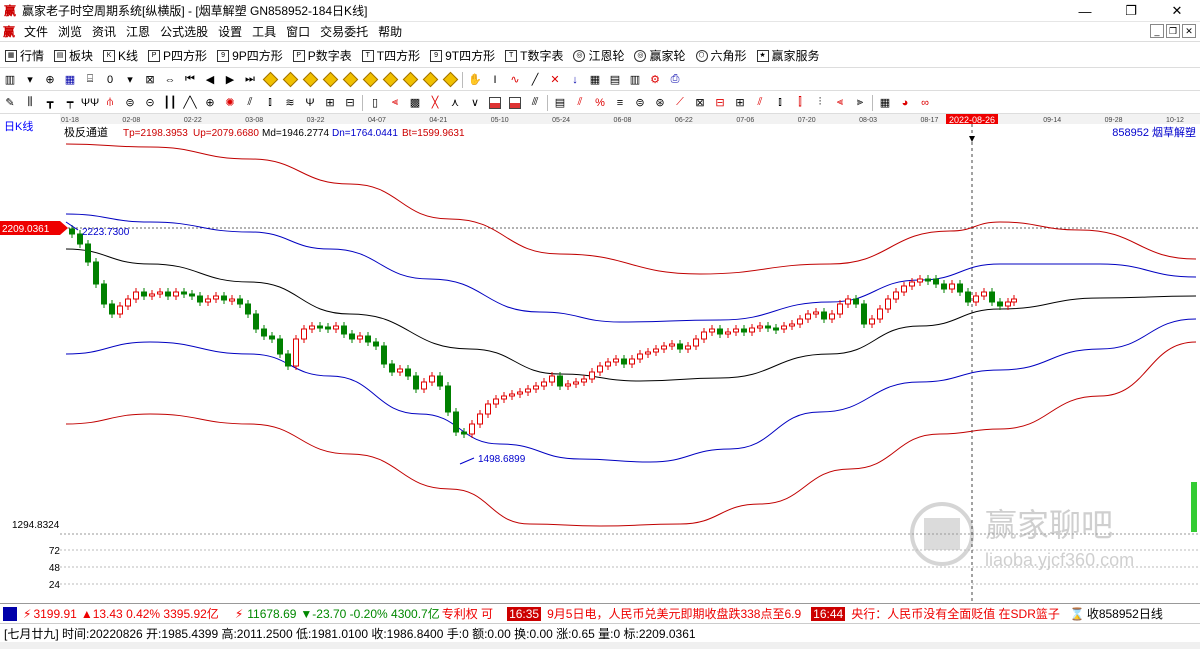 The height and width of the screenshot is (649, 1200). I want to click on cursor-icon: I, so click(495, 80).